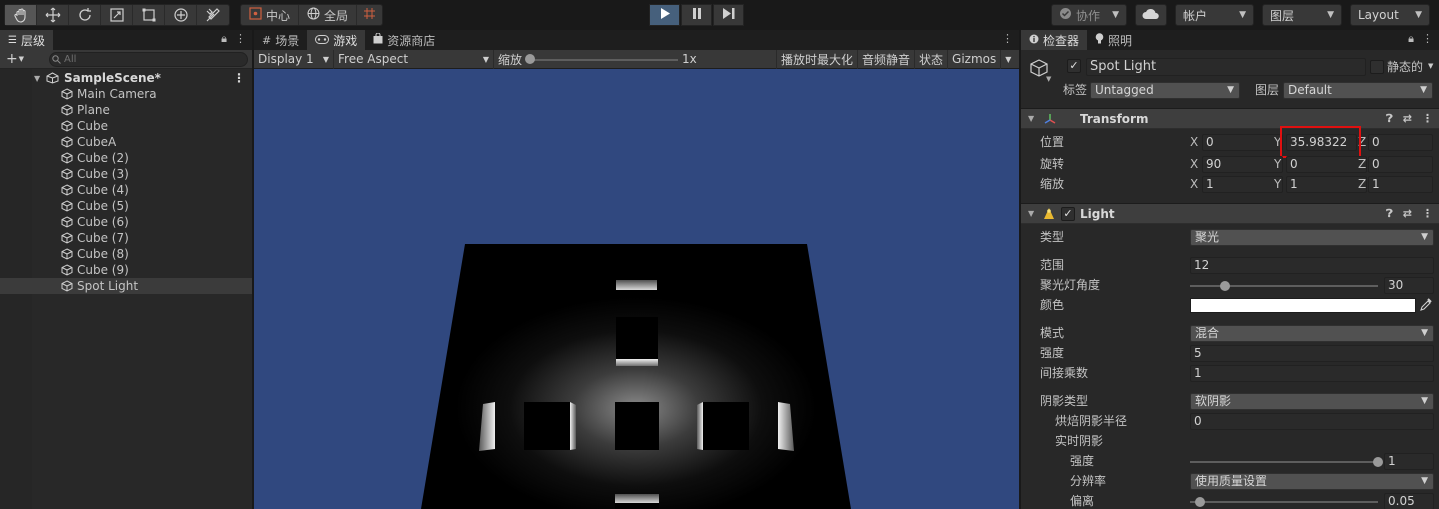 This screenshot has width=1439, height=509. Describe the element at coordinates (1312, 373) in the screenshot. I see `indirect-multiplier-field: 1` at that location.